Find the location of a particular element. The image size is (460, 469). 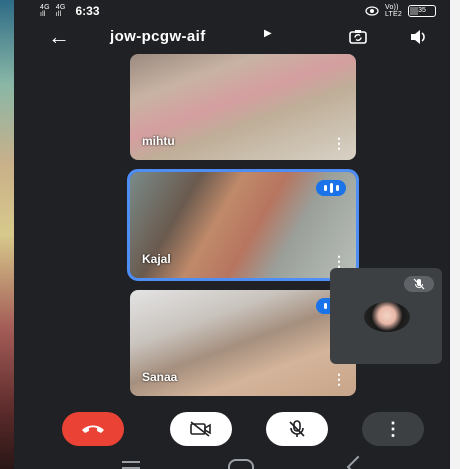

right-edge is located at coordinates (455, 234).